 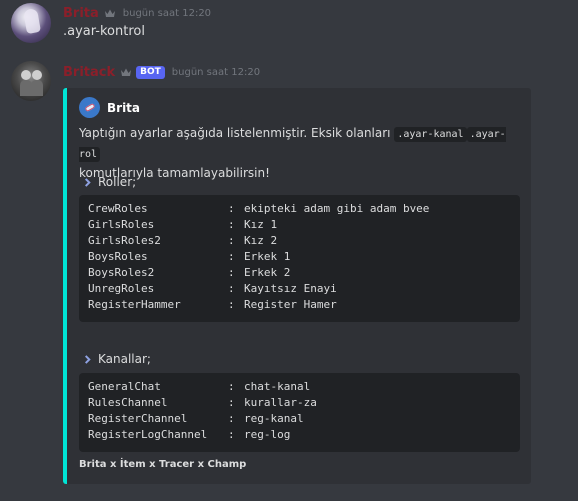 What do you see at coordinates (124, 240) in the screenshot?
I see `setting-key: GirlsRoles2` at bounding box center [124, 240].